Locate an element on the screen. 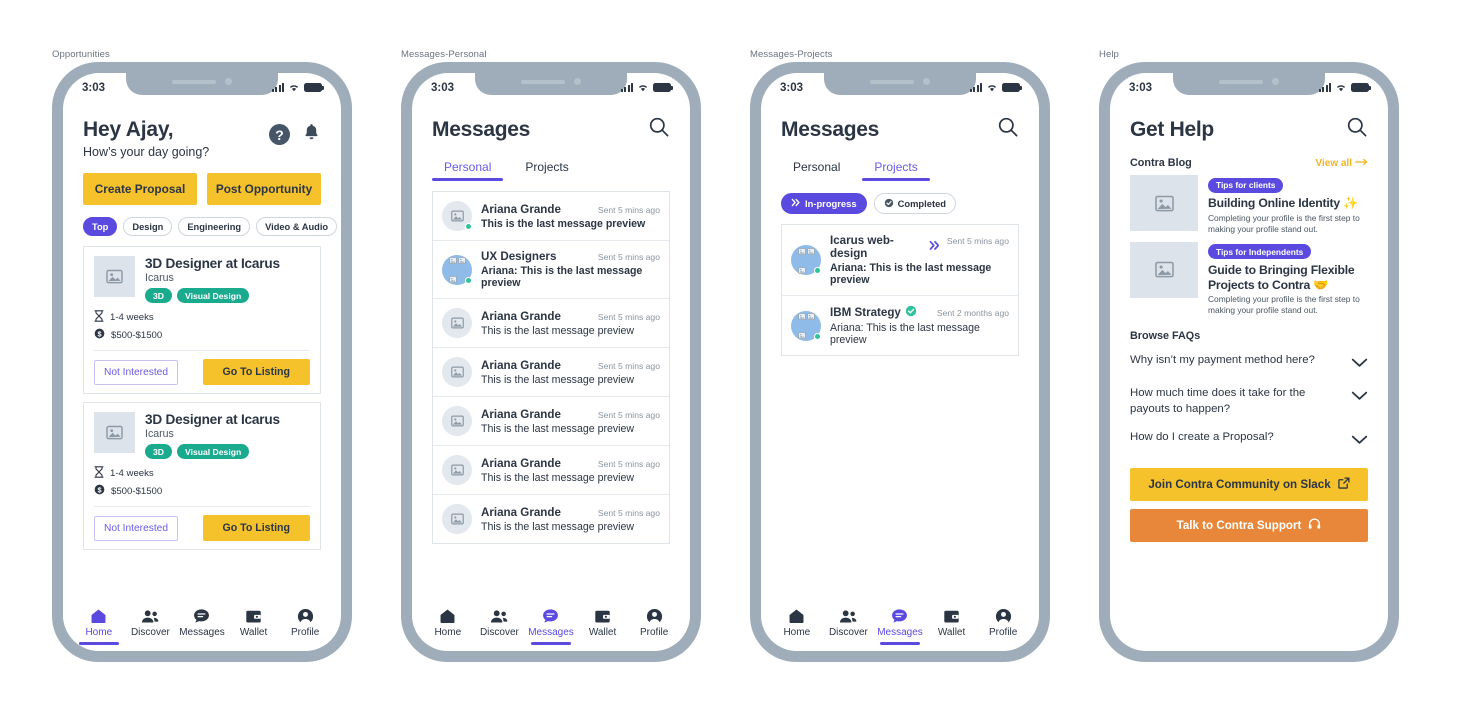  duration-text: 1-4 weeks is located at coordinates (132, 473).